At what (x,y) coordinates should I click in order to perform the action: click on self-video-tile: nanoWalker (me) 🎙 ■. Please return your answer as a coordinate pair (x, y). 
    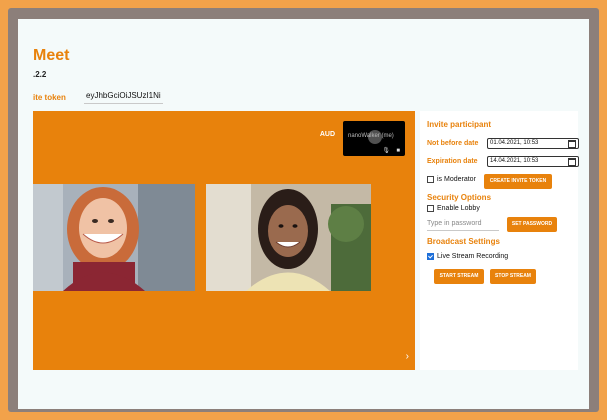
    Looking at the image, I should click on (374, 138).